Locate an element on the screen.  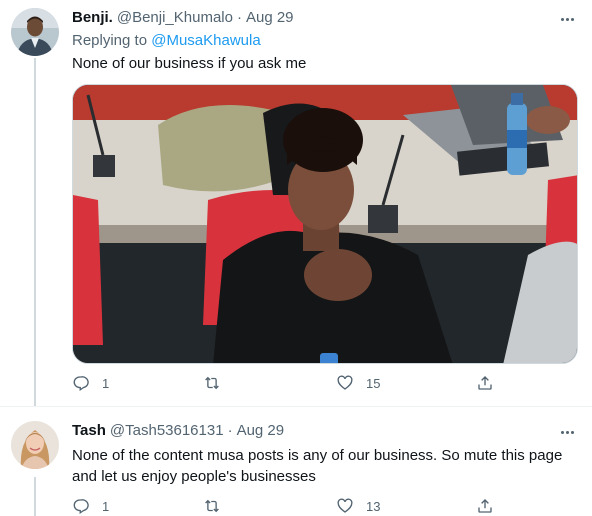
action-bar: 1 13 is located at coordinates (288, 506).